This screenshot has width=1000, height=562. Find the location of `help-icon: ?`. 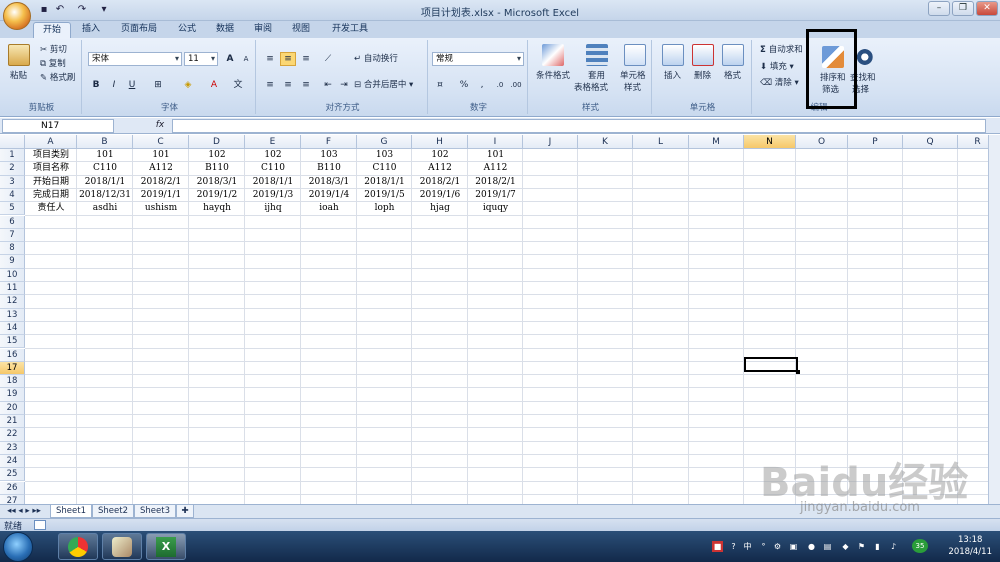

help-icon: ? is located at coordinates (733, 546).